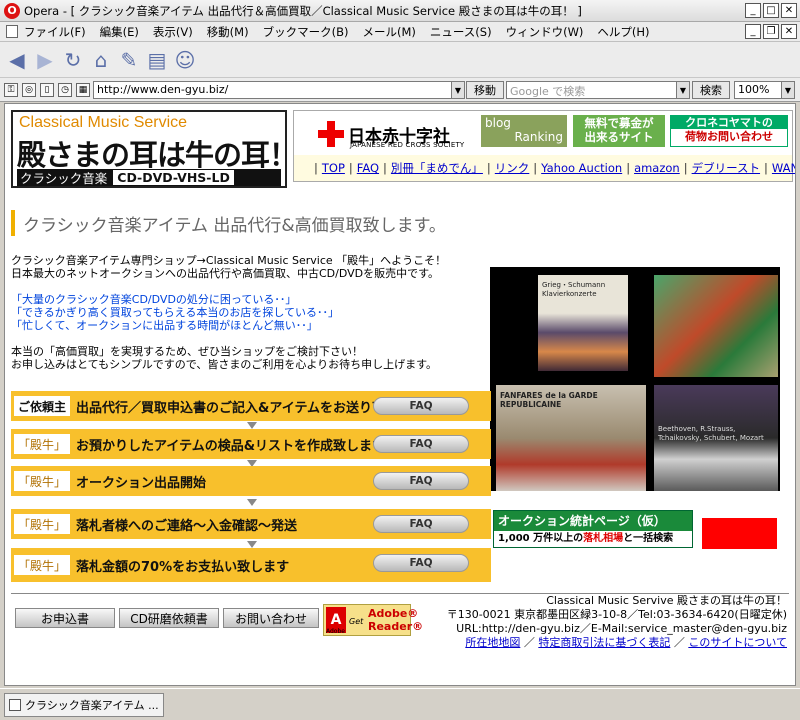 Image resolution: width=800 pixels, height=720 pixels. Describe the element at coordinates (492, 642) in the screenshot. I see `link-map: 所在地地図` at that location.